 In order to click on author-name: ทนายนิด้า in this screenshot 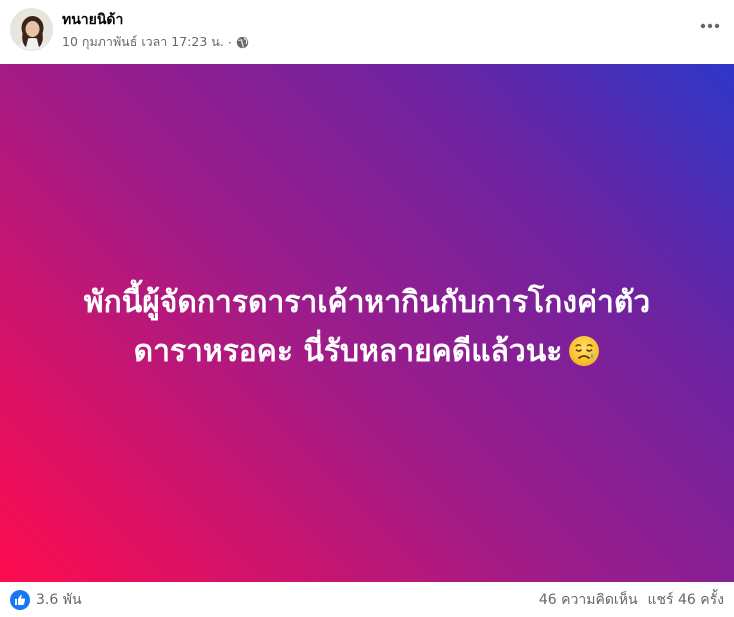, I will do `click(92, 20)`.